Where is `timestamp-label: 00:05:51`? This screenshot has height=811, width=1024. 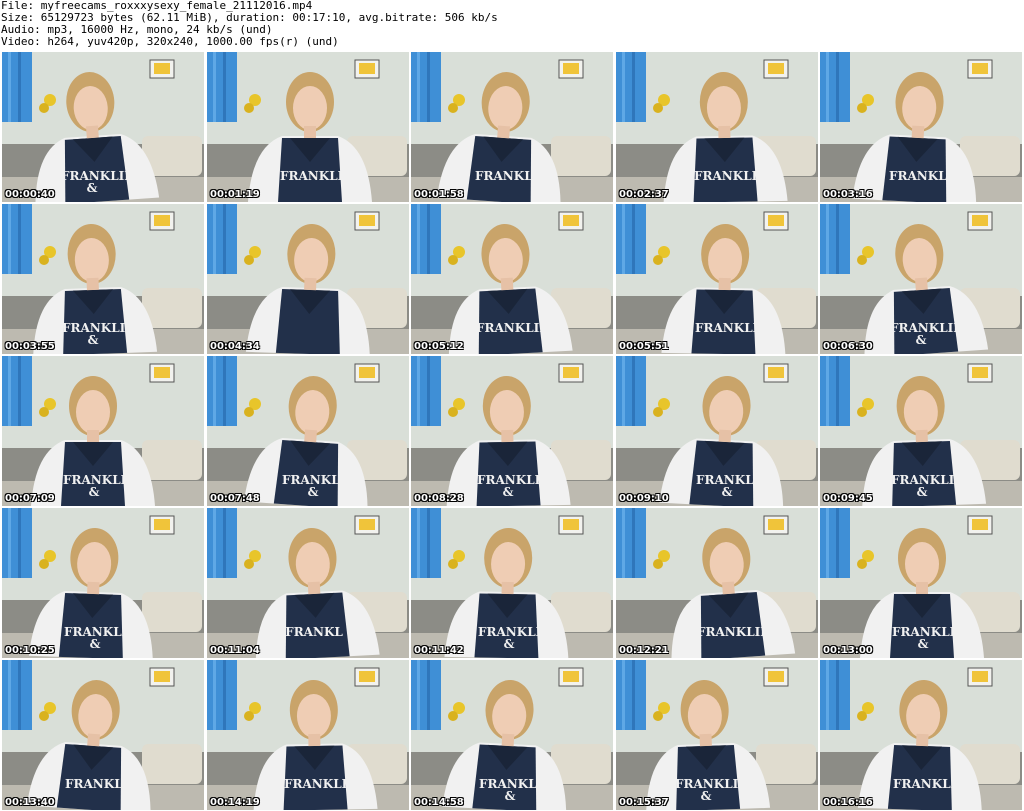 timestamp-label: 00:05:51 is located at coordinates (644, 346).